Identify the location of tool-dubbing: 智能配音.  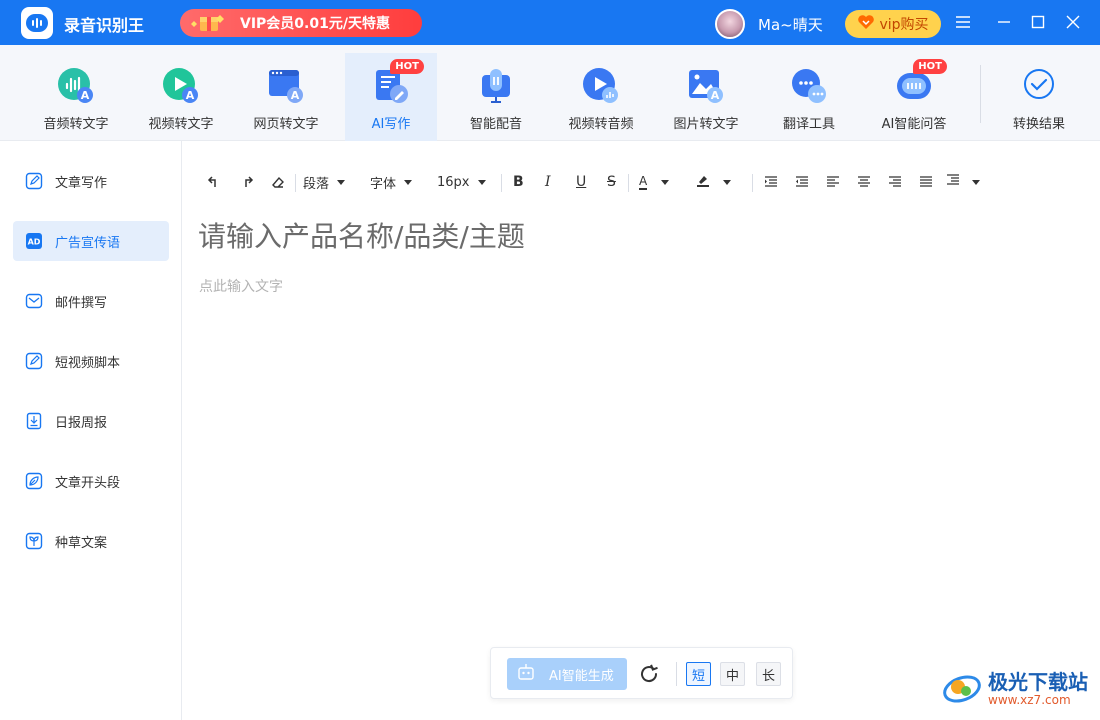
(496, 97).